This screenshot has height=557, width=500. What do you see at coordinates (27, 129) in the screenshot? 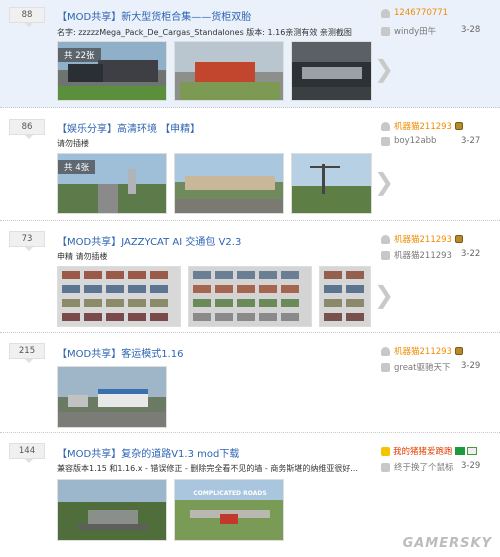
I see `reply-count: 86` at bounding box center [27, 129].